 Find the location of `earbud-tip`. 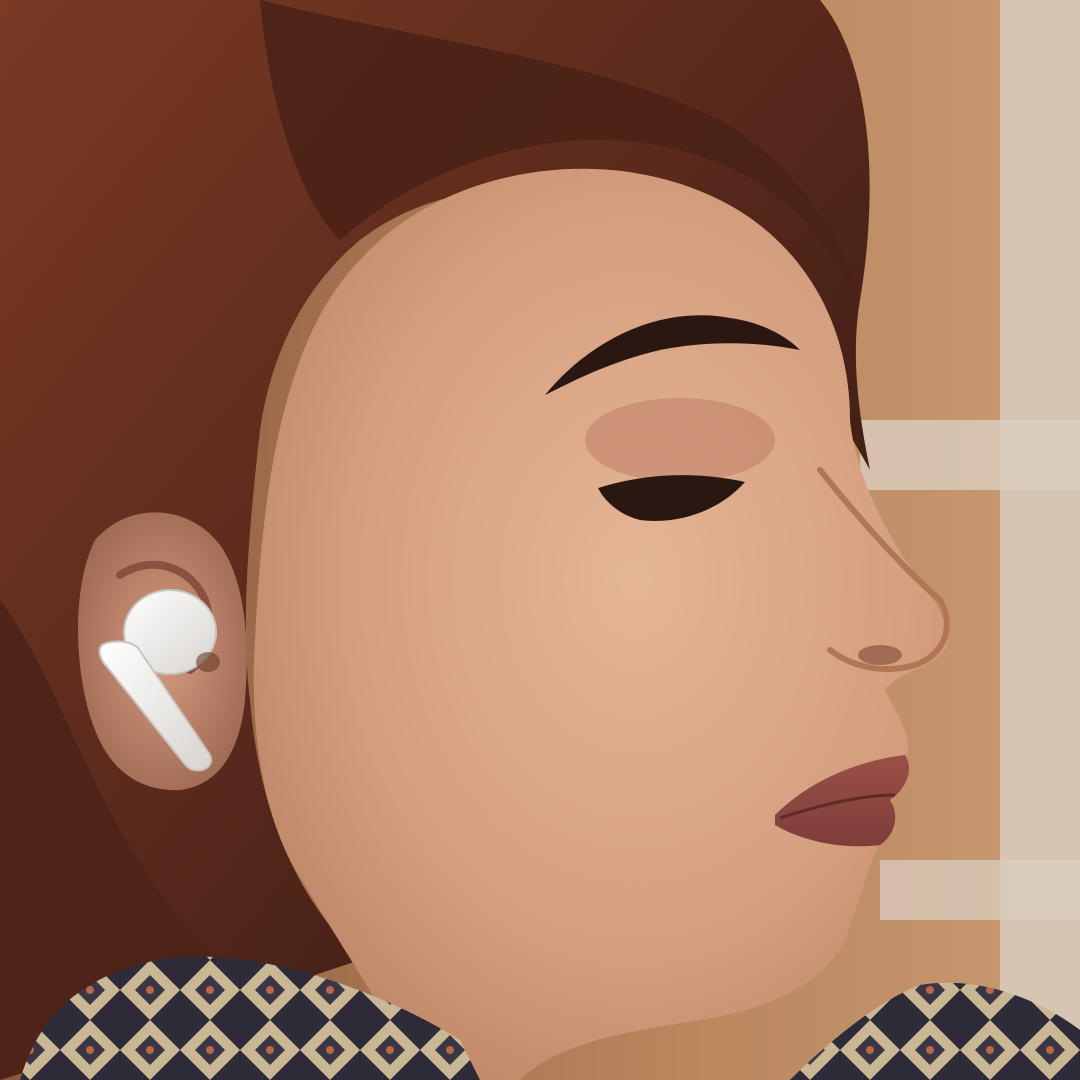

earbud-tip is located at coordinates (208, 662).